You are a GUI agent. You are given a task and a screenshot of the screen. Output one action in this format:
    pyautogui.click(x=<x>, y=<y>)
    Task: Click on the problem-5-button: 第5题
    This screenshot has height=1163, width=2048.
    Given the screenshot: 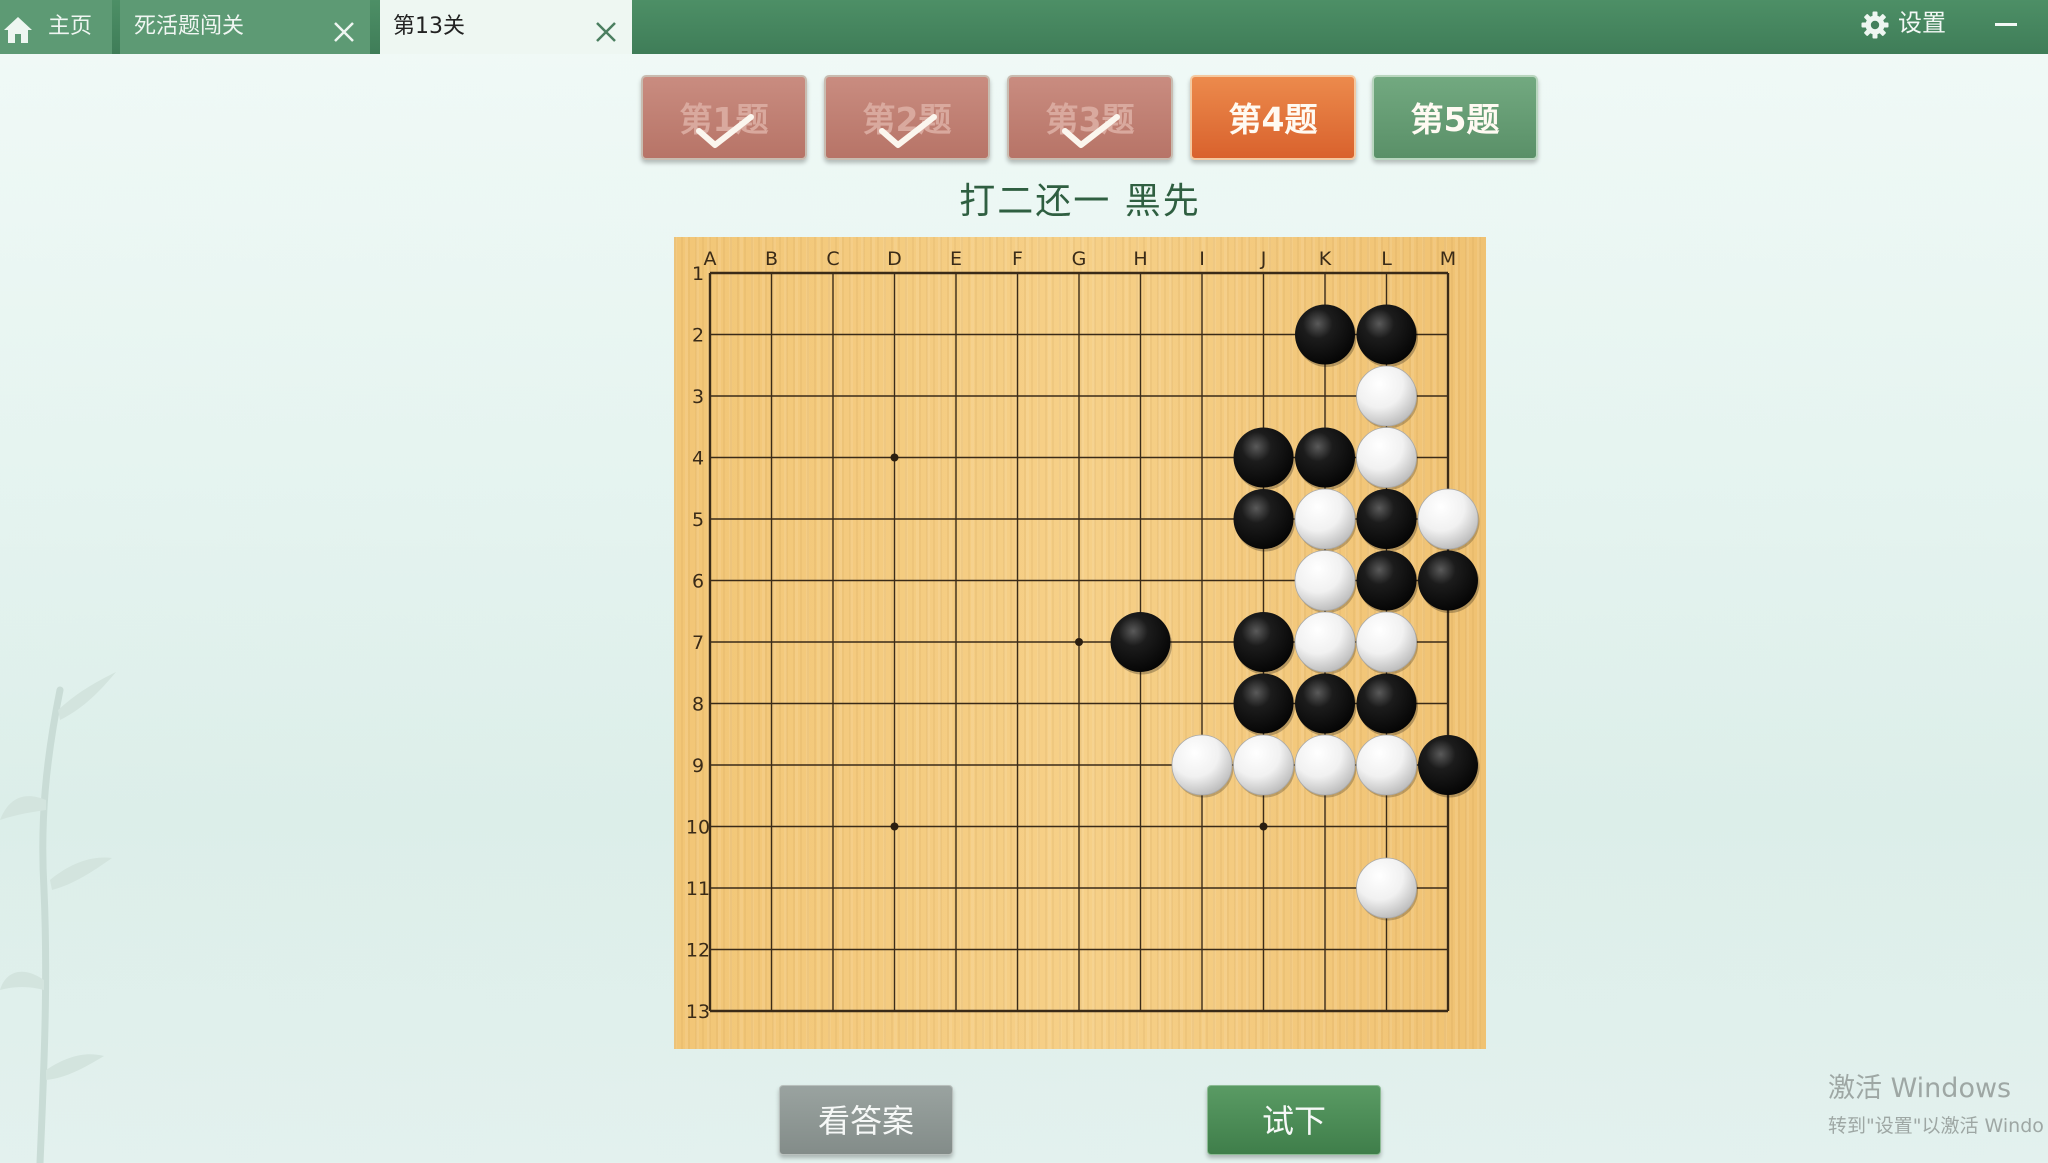 What is the action you would take?
    pyautogui.click(x=1455, y=117)
    